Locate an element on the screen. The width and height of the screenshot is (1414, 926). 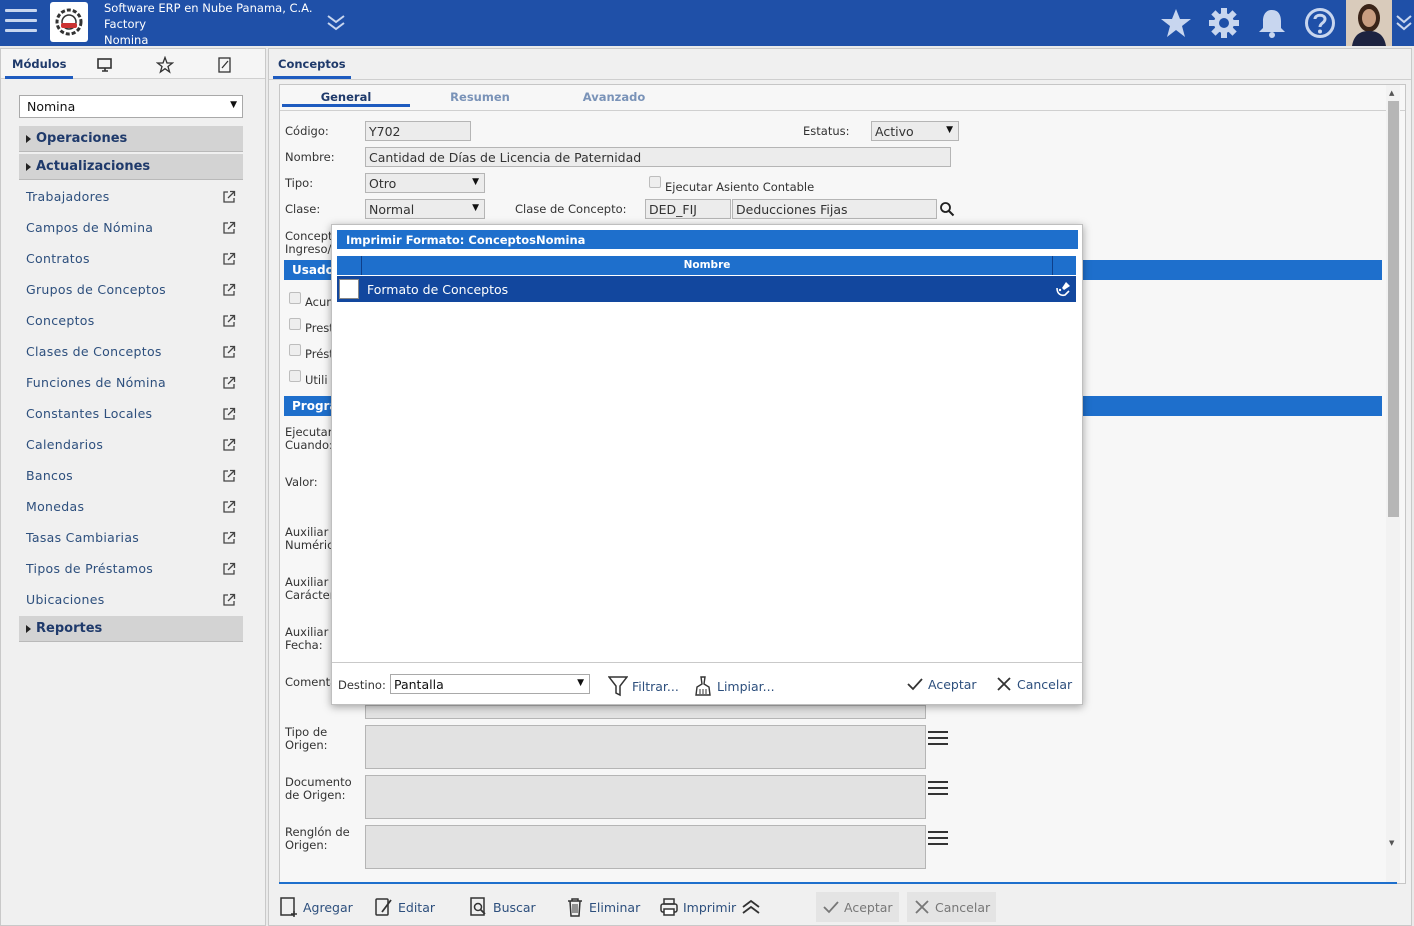
hamburger-menu-icon is located at coordinates (21, 22).